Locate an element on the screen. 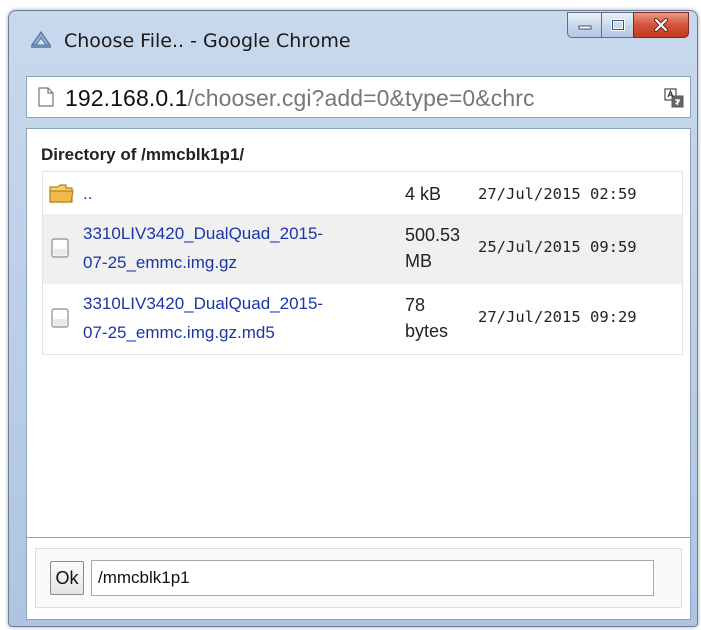  file-date: 27/Jul/2015 02:59 is located at coordinates (557, 194).